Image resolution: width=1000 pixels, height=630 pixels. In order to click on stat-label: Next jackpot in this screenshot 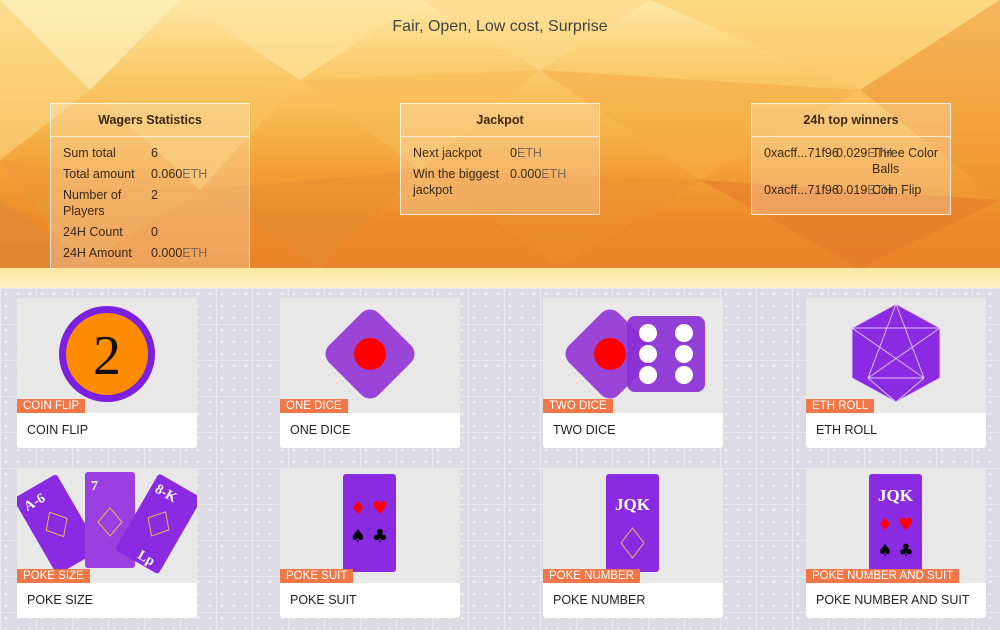, I will do `click(447, 153)`.